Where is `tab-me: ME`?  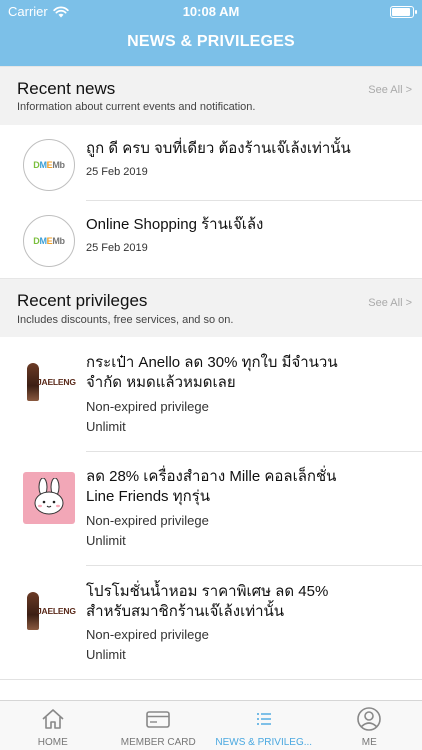
tab-me: ME is located at coordinates (369, 725).